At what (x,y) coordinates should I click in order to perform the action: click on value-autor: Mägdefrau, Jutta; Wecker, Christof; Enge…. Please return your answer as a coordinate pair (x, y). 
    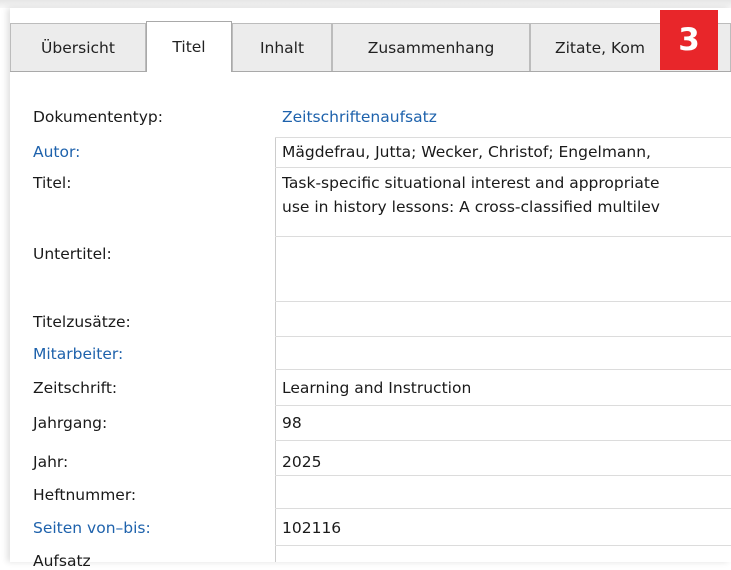
    Looking at the image, I should click on (506, 152).